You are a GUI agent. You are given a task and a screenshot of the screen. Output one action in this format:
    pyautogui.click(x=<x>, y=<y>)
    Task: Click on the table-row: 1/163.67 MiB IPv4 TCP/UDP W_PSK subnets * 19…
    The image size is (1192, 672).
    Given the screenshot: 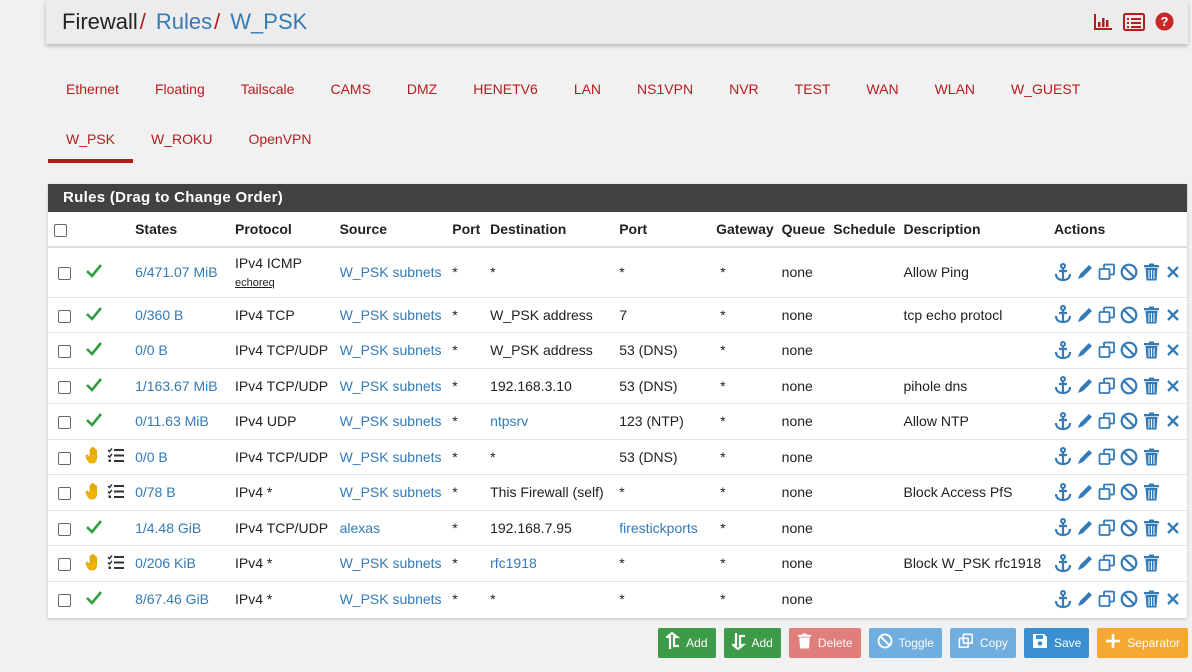 What is the action you would take?
    pyautogui.click(x=617, y=385)
    